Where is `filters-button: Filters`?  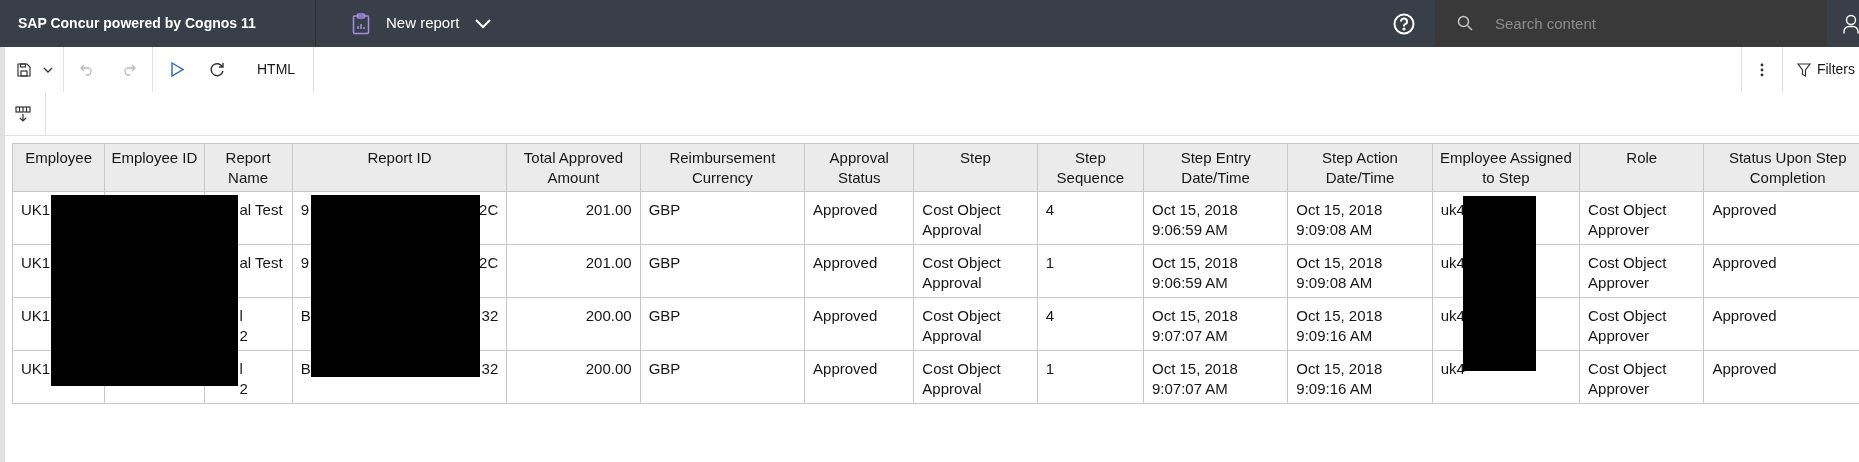
filters-button: Filters is located at coordinates (1820, 69).